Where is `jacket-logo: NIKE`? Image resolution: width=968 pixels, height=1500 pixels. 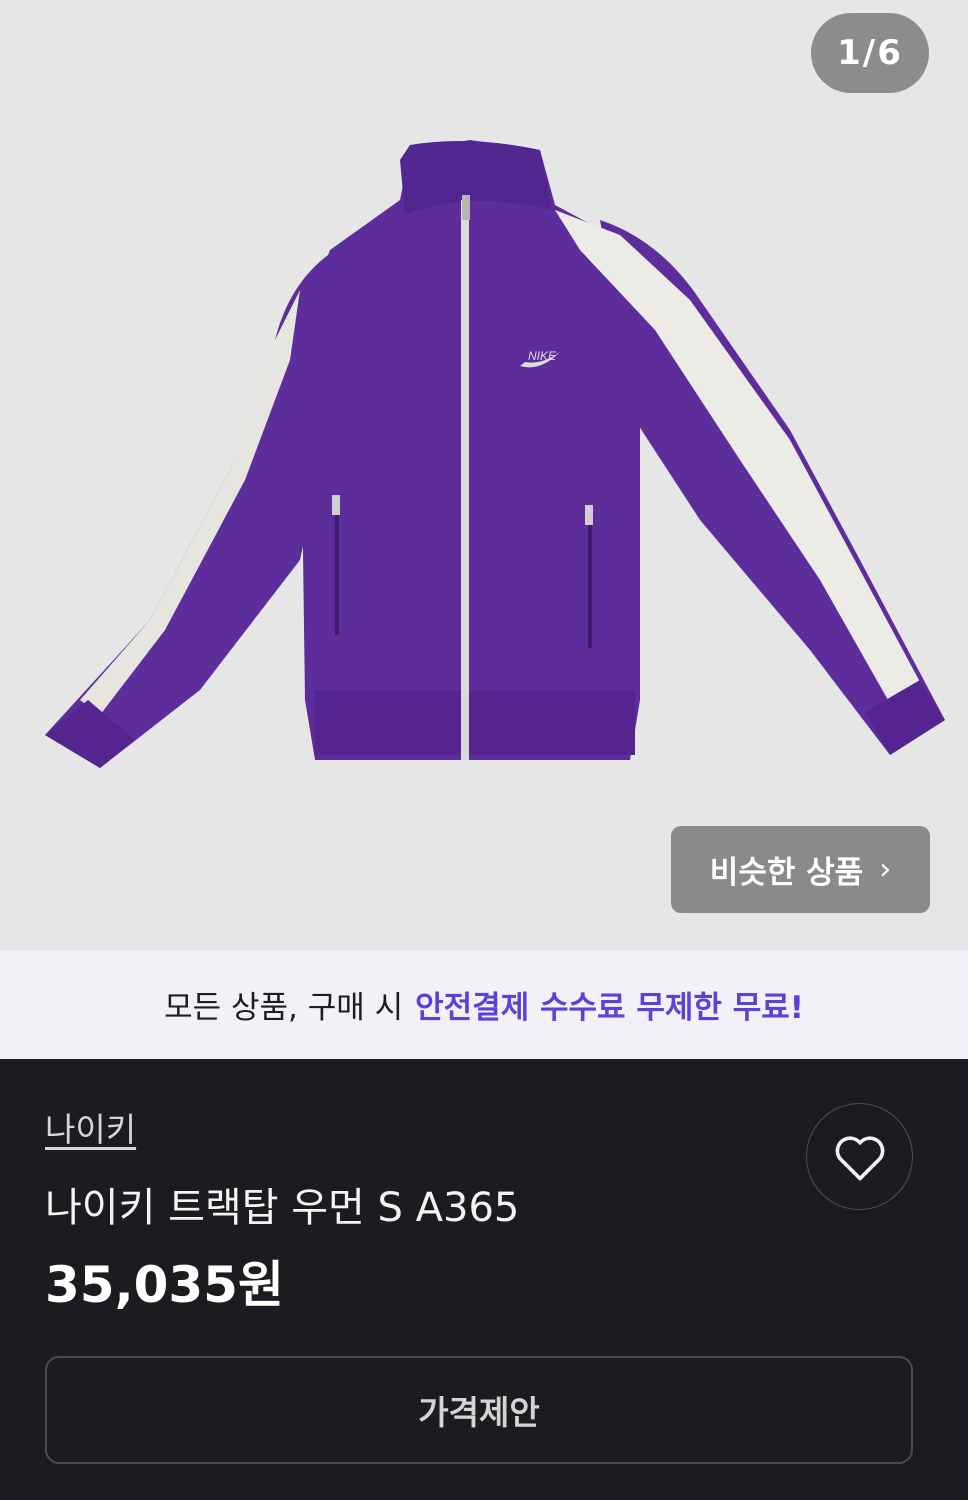
jacket-logo: NIKE is located at coordinates (542, 356).